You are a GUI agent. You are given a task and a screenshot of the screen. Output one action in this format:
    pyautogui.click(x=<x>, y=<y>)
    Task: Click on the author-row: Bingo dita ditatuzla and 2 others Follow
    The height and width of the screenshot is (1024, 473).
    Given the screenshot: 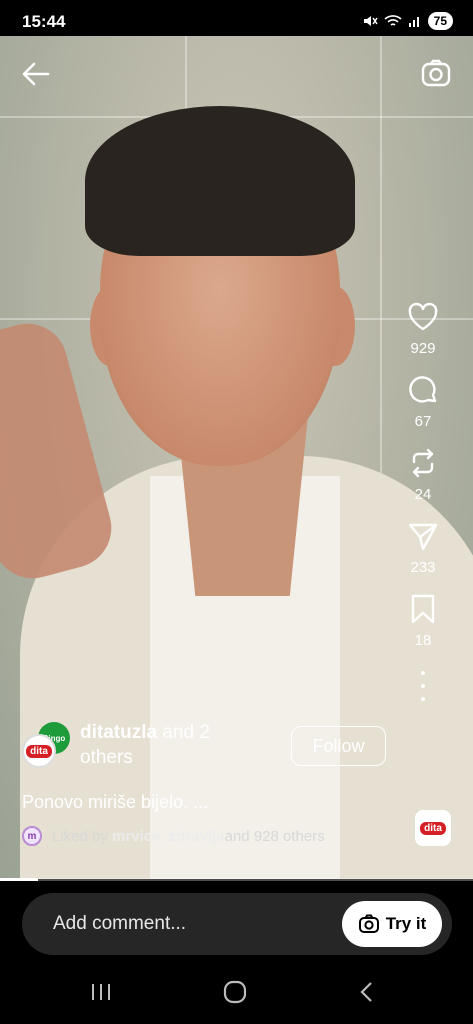 What is the action you would take?
    pyautogui.click(x=207, y=745)
    